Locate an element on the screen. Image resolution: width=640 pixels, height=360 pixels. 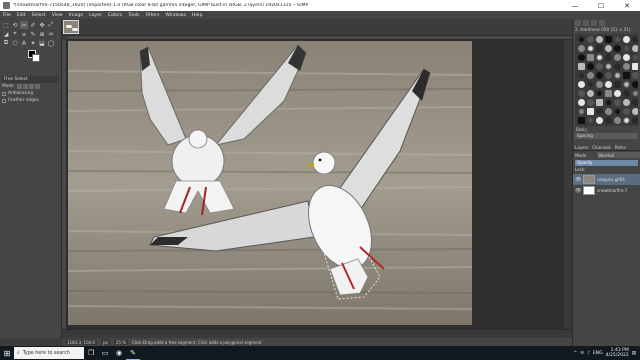
unit-select: px is located at coordinates (105, 342).